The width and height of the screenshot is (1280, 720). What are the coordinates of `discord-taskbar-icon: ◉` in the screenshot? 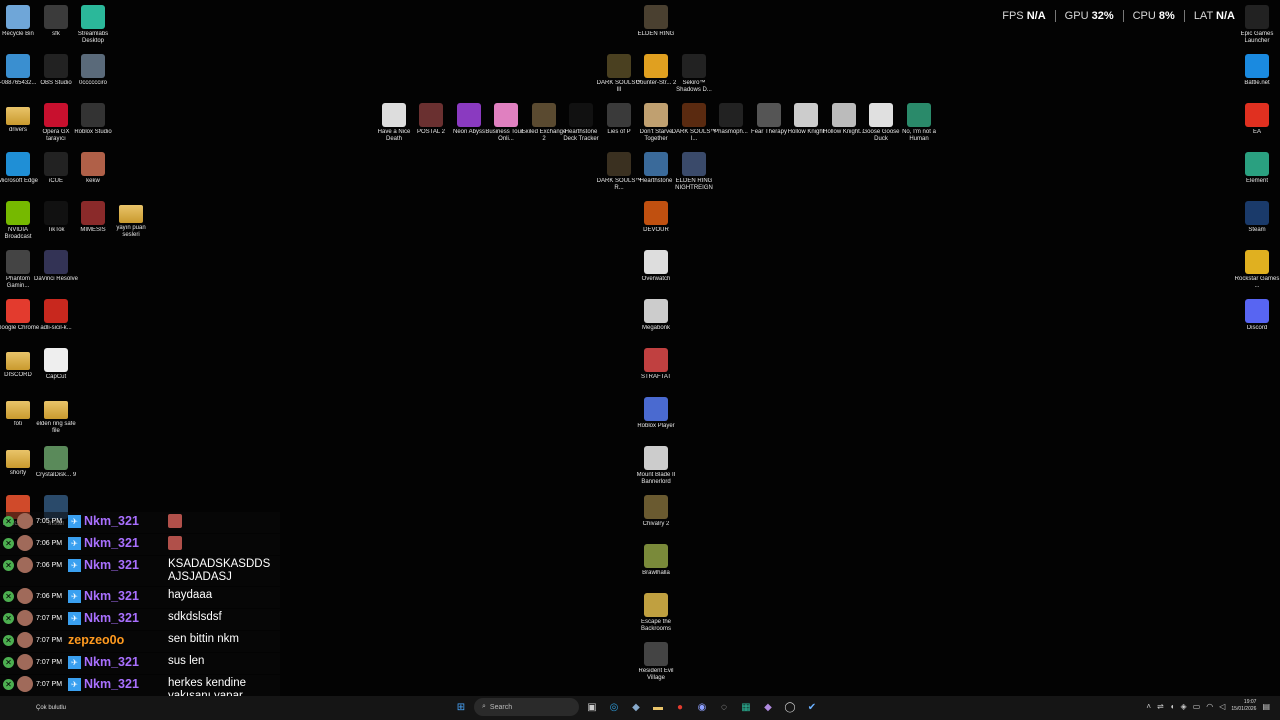 It's located at (702, 707).